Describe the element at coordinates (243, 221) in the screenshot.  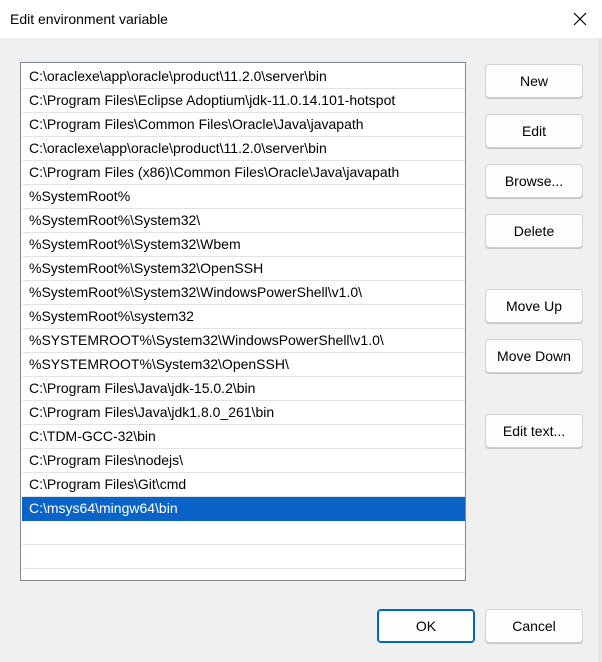
I see `list-item: %SystemRoot%\System32\` at that location.